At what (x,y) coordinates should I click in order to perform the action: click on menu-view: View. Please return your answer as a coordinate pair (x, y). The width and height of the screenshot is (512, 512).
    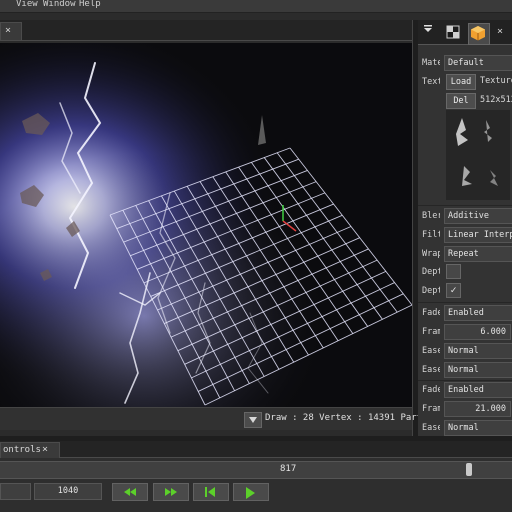
    Looking at the image, I should click on (27, 4).